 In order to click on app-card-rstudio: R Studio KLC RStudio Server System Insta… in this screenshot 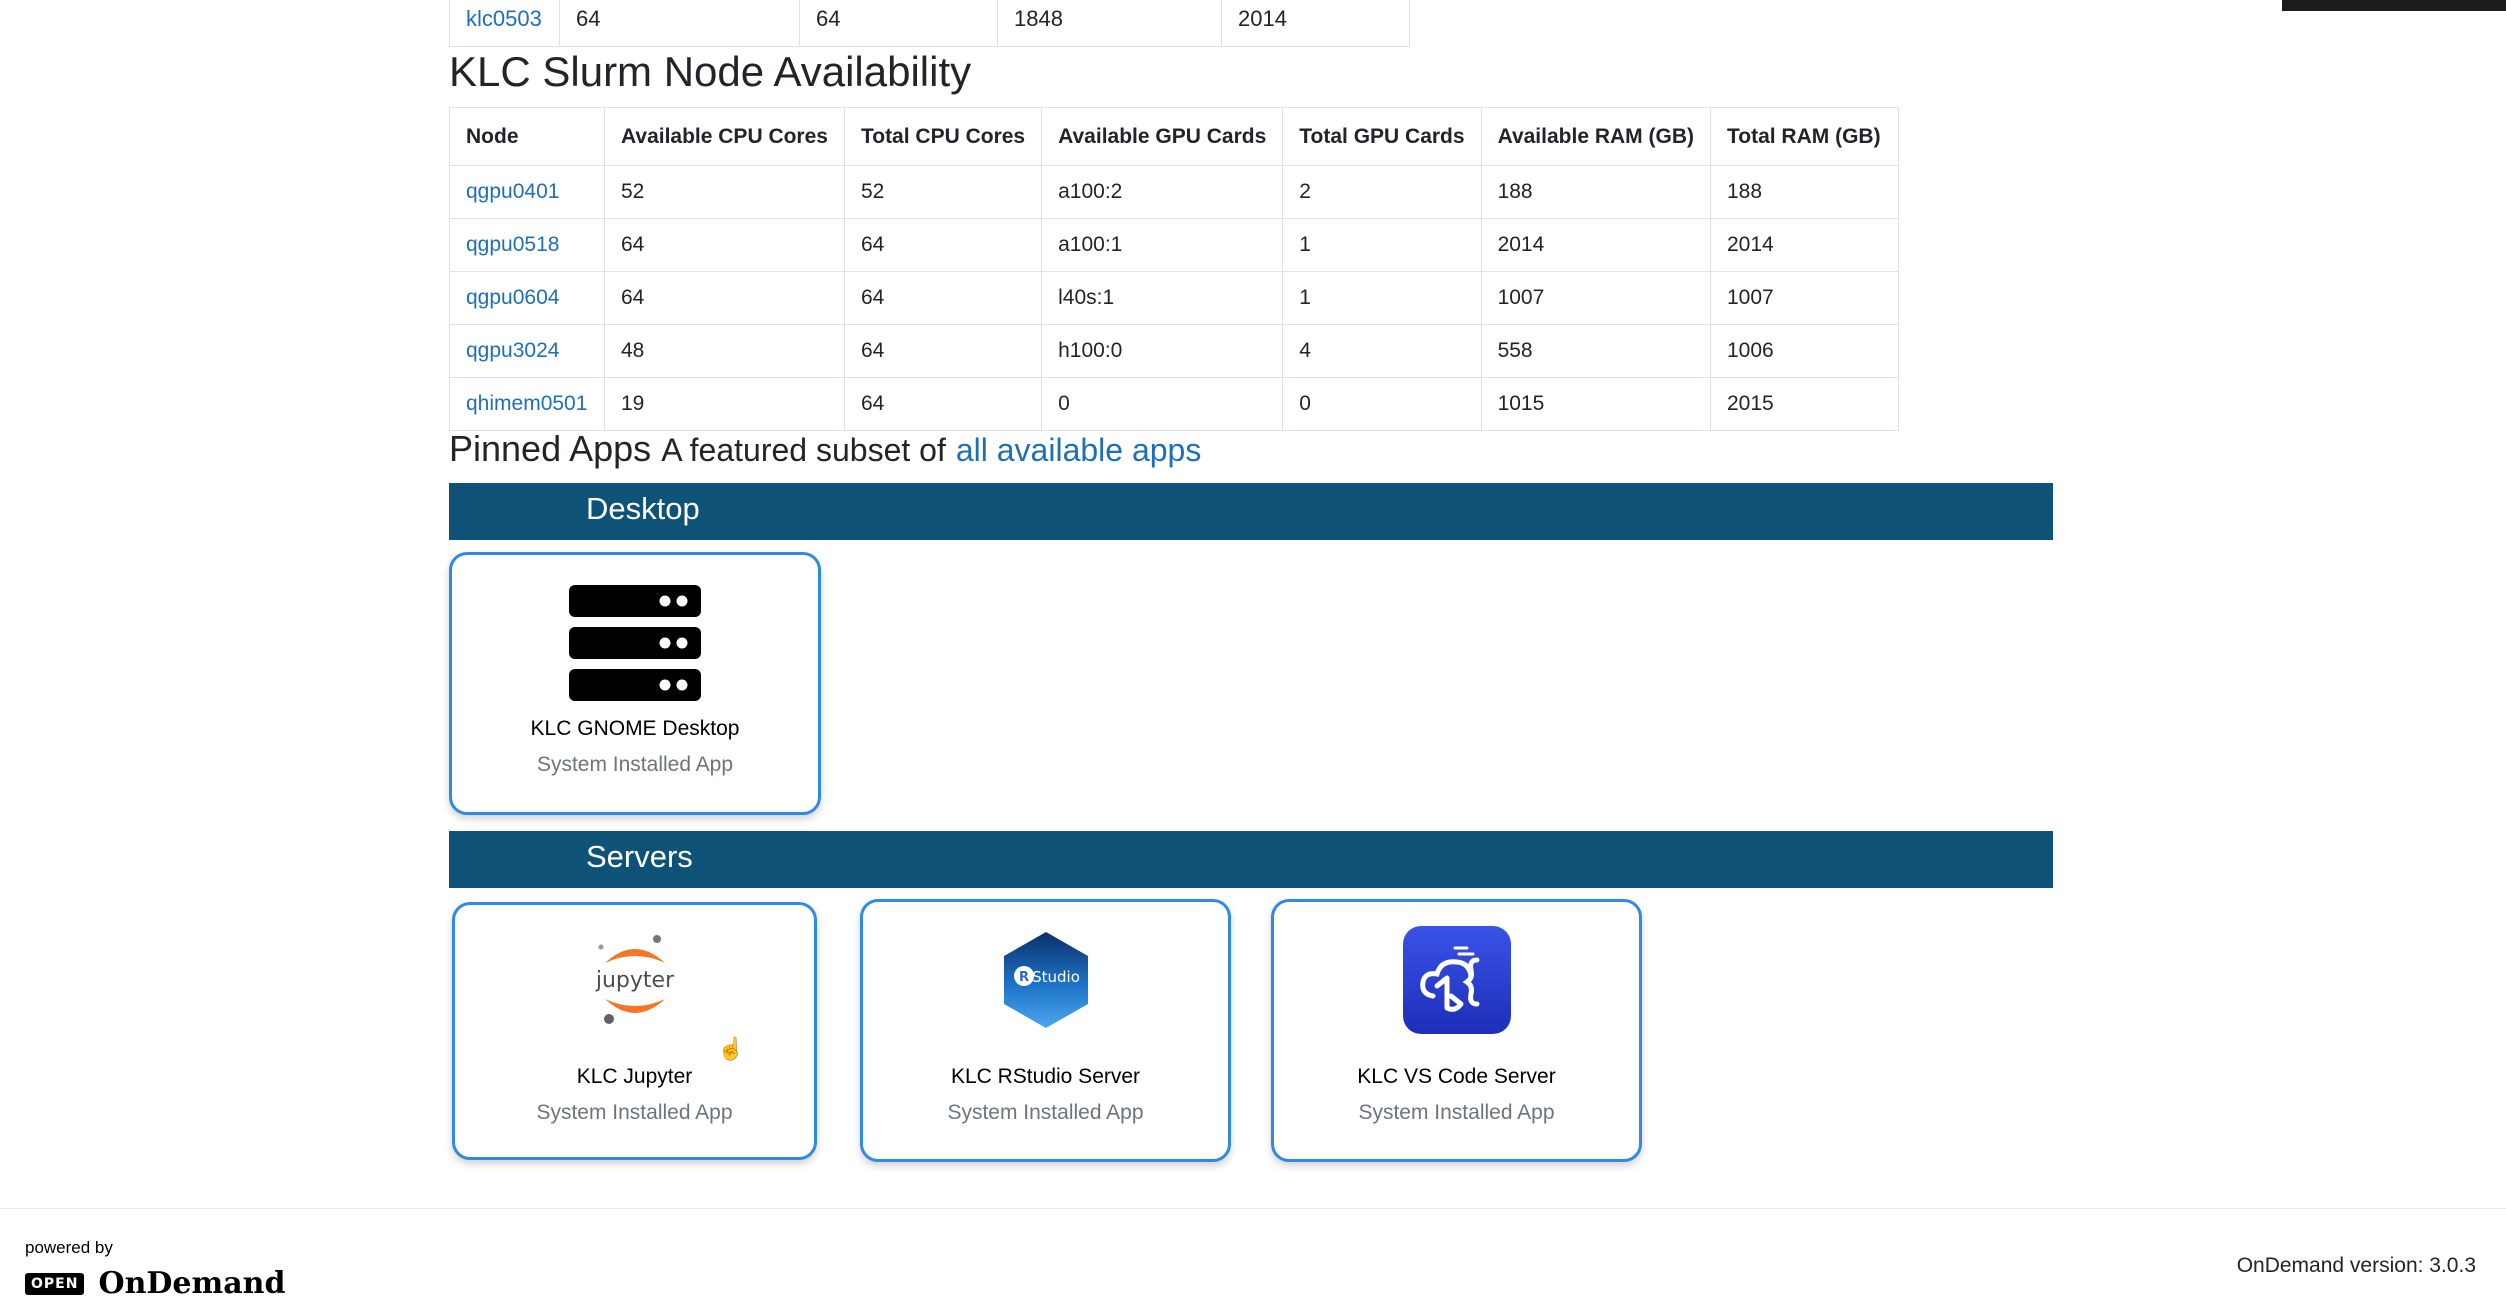, I will do `click(1045, 1030)`.